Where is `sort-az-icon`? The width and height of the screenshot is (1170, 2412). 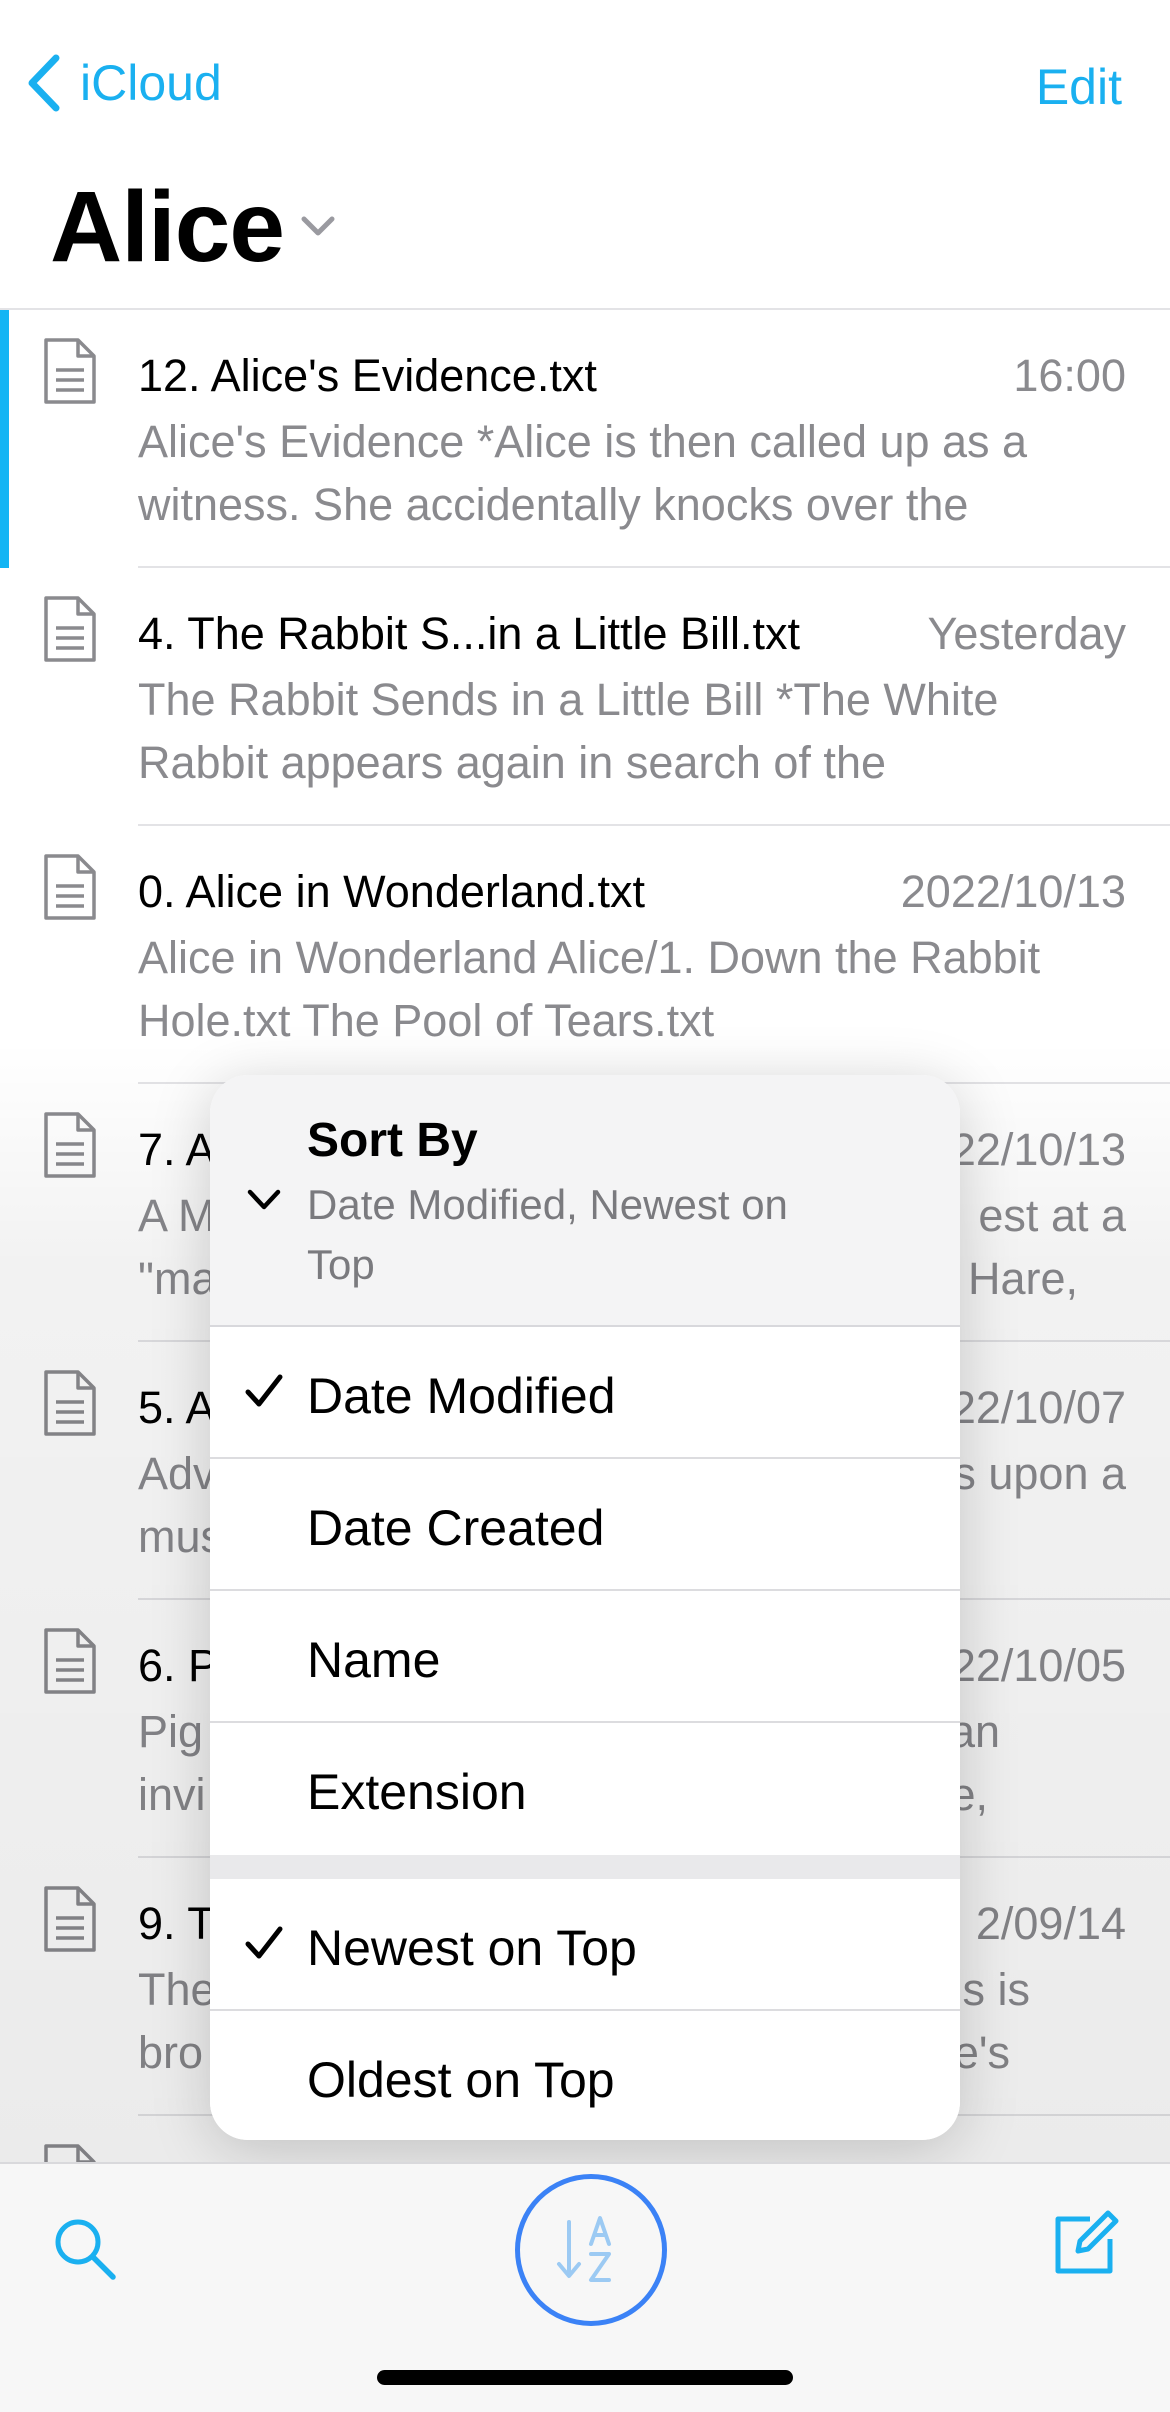 sort-az-icon is located at coordinates (584, 2249).